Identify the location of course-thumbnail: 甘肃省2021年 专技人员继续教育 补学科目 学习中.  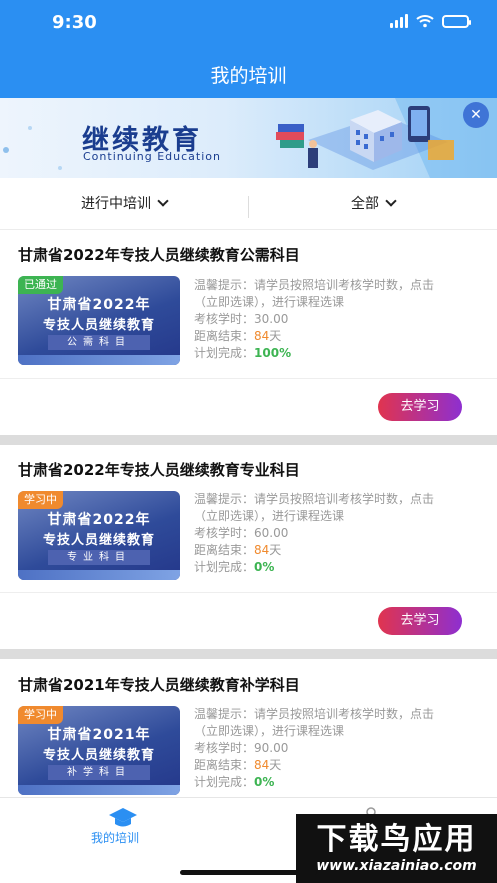
(99, 750).